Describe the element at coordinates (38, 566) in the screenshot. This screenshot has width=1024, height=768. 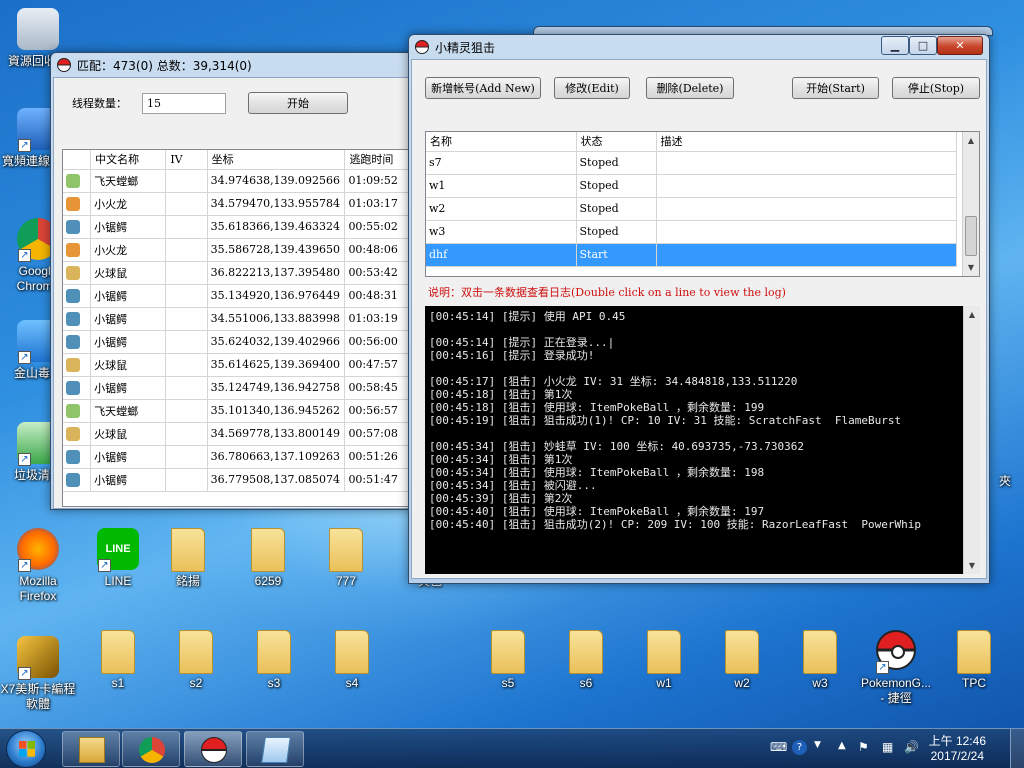
I see `desktop-shortcut: ↗ Mozilla Firefox` at that location.